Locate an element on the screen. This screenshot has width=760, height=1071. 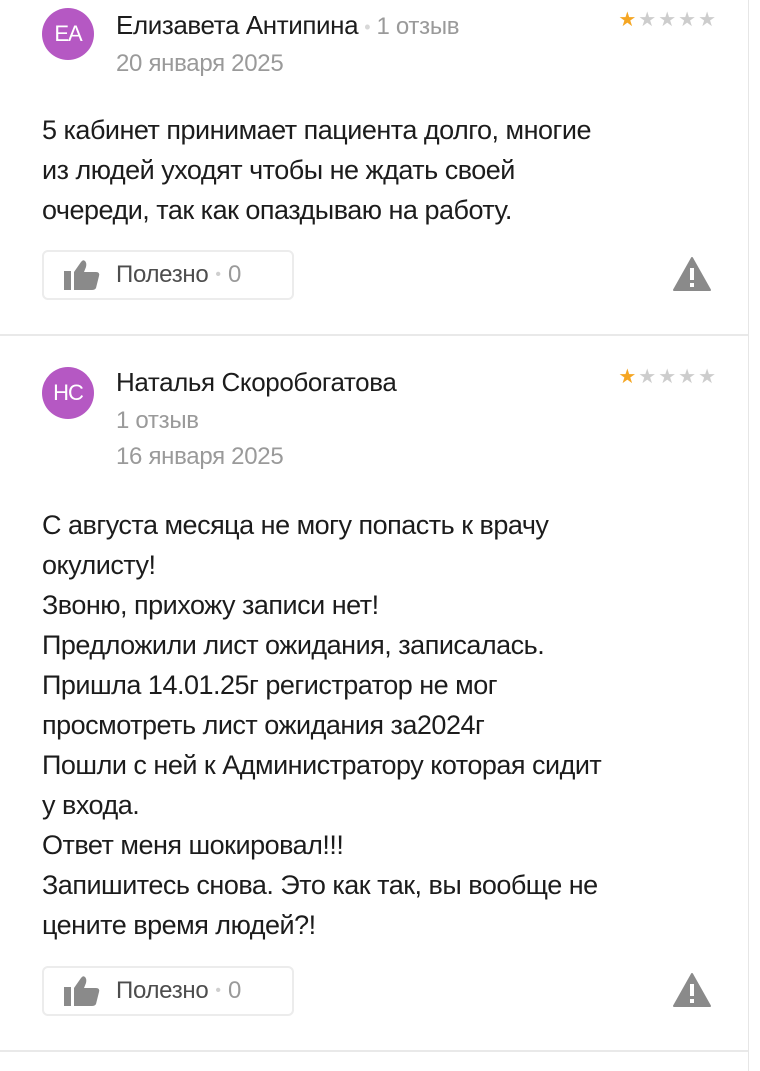
author-header: Елизавета Антипина • 1 отзыв is located at coordinates (288, 25).